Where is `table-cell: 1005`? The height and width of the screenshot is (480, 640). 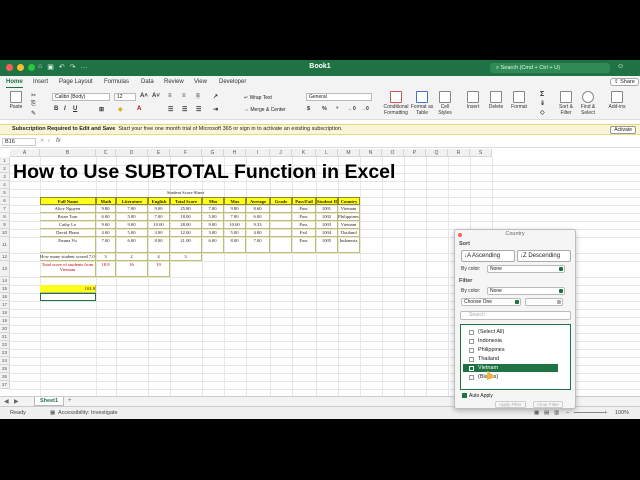 table-cell: 1005 is located at coordinates (327, 245).